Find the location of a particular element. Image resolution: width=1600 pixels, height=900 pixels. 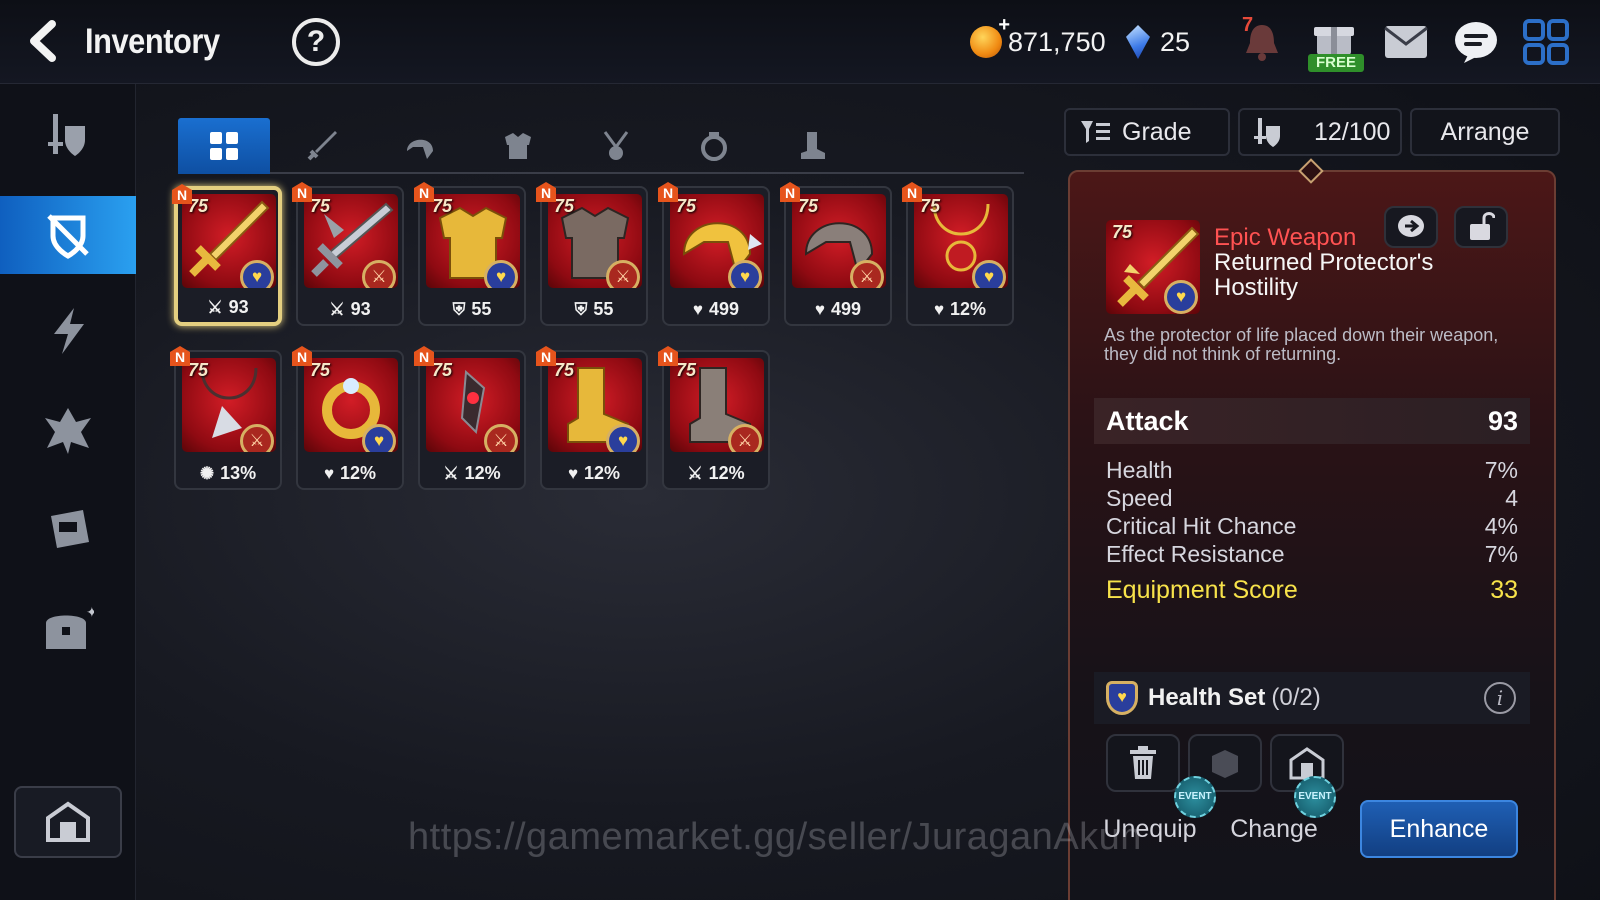

share-button is located at coordinates (1411, 227).